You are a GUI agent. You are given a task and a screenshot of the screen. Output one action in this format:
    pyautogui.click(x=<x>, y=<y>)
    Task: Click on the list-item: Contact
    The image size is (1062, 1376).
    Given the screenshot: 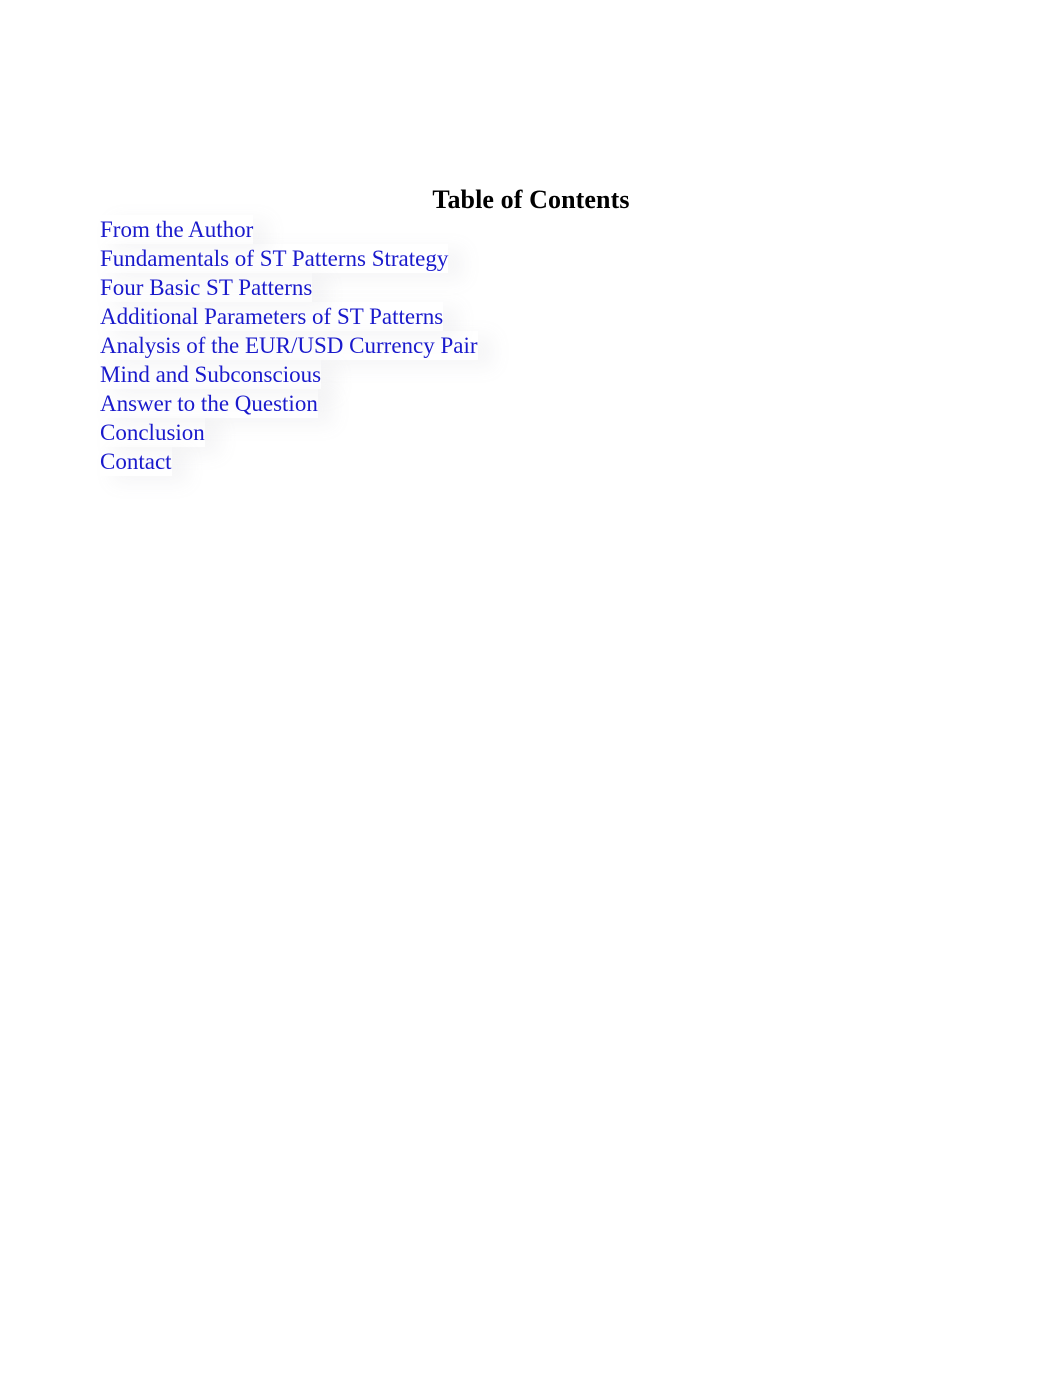 What is the action you would take?
    pyautogui.click(x=480, y=461)
    